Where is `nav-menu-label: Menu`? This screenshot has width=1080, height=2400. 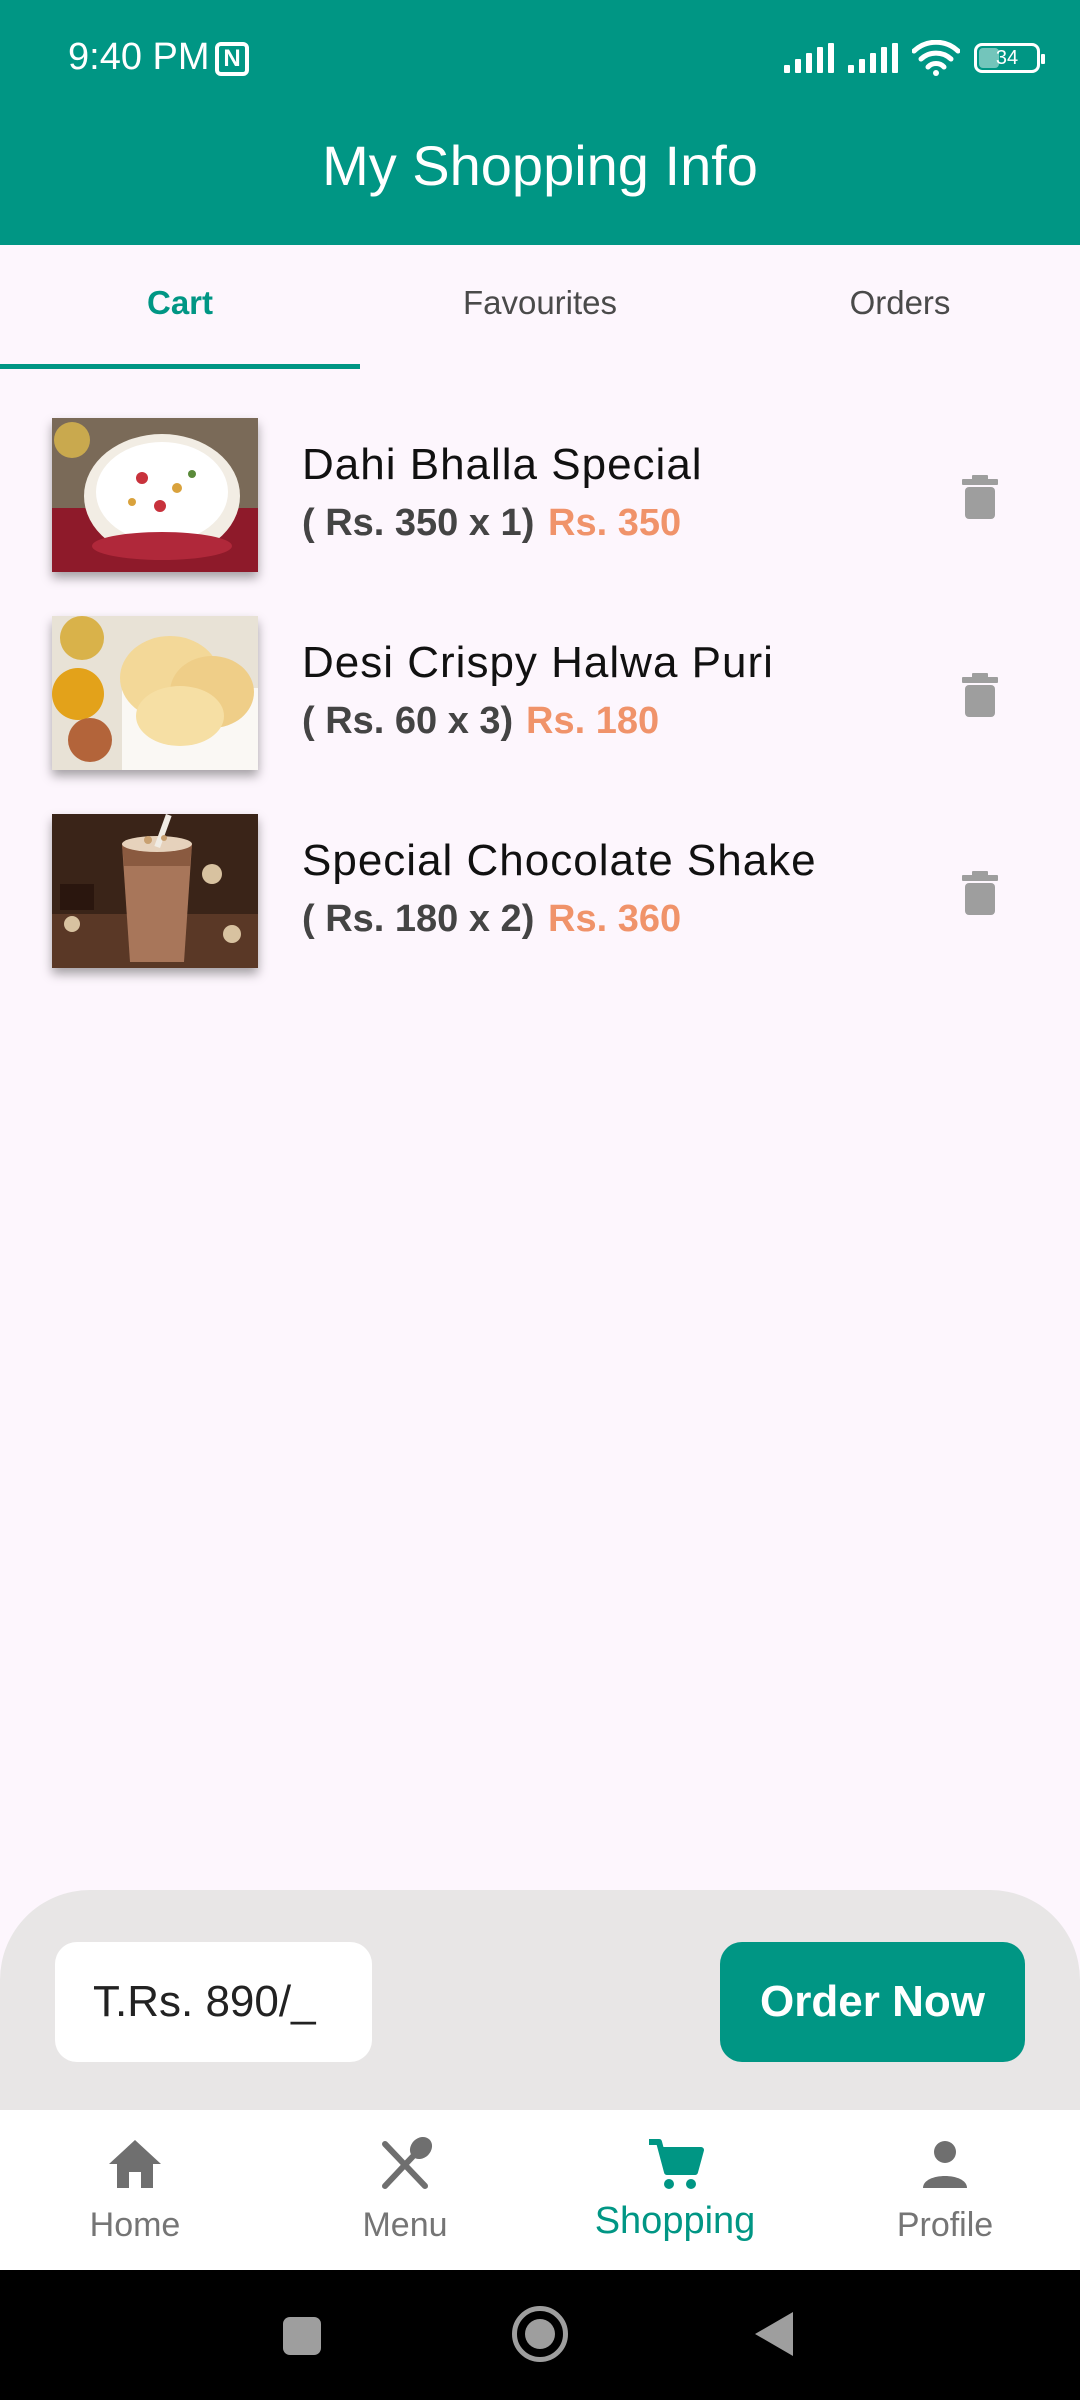
nav-menu-label: Menu is located at coordinates (405, 2225).